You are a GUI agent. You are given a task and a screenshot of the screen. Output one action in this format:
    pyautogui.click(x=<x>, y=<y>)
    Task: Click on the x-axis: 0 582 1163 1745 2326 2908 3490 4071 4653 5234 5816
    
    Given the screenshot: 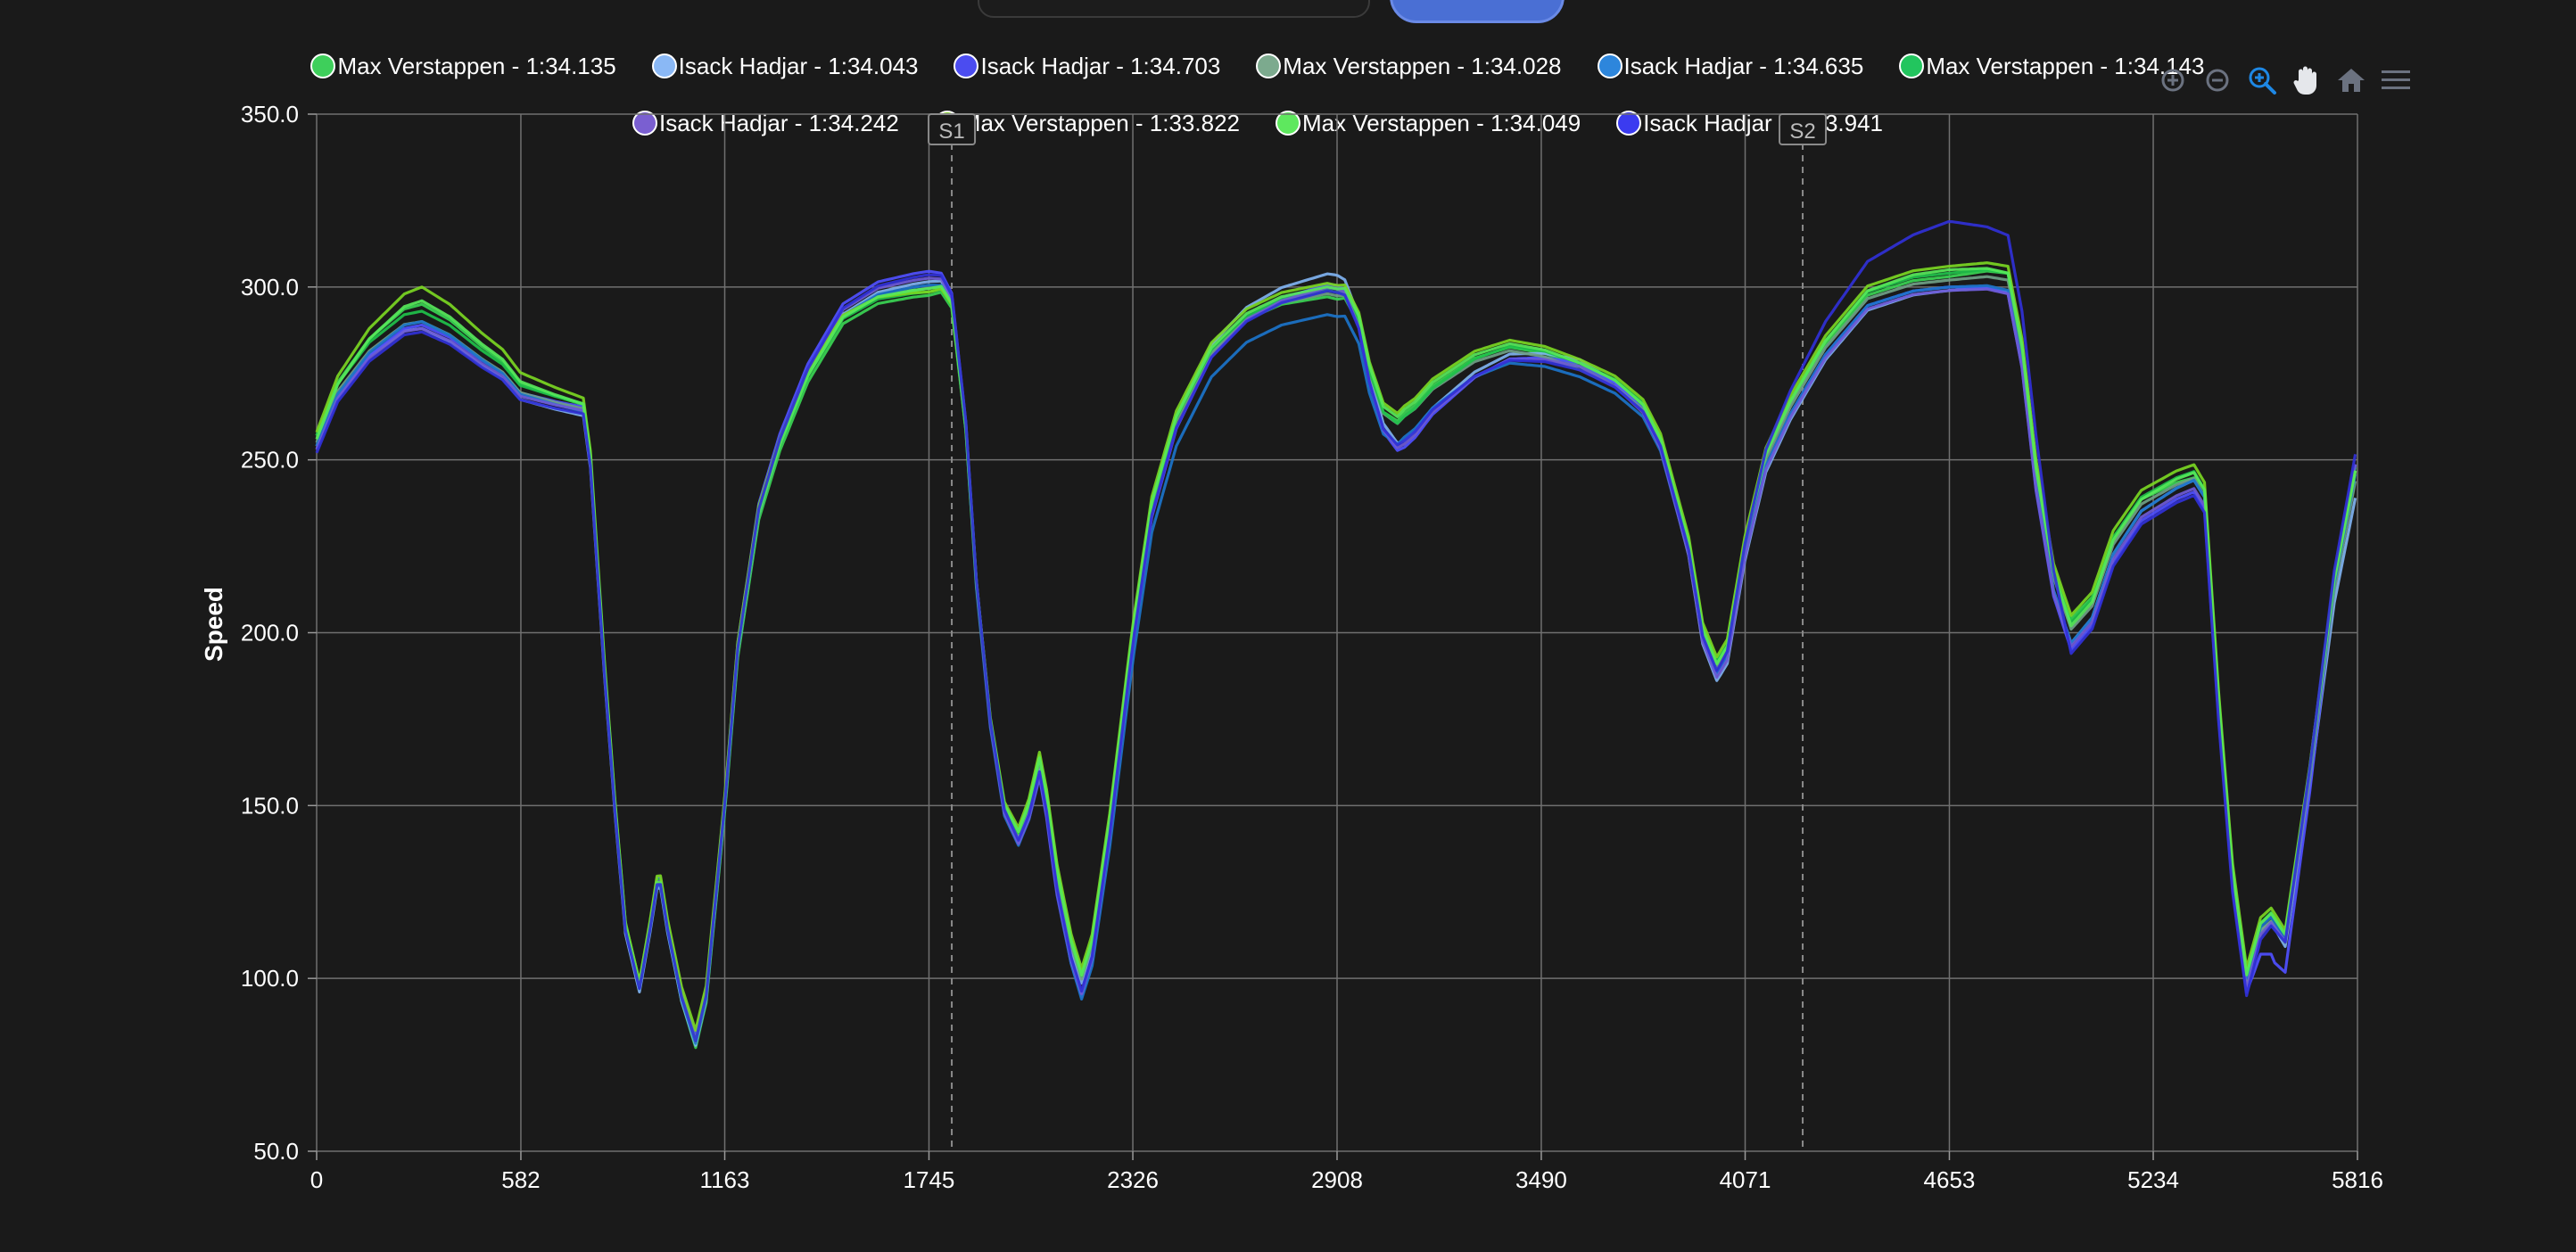 What is the action you would take?
    pyautogui.click(x=1346, y=1172)
    